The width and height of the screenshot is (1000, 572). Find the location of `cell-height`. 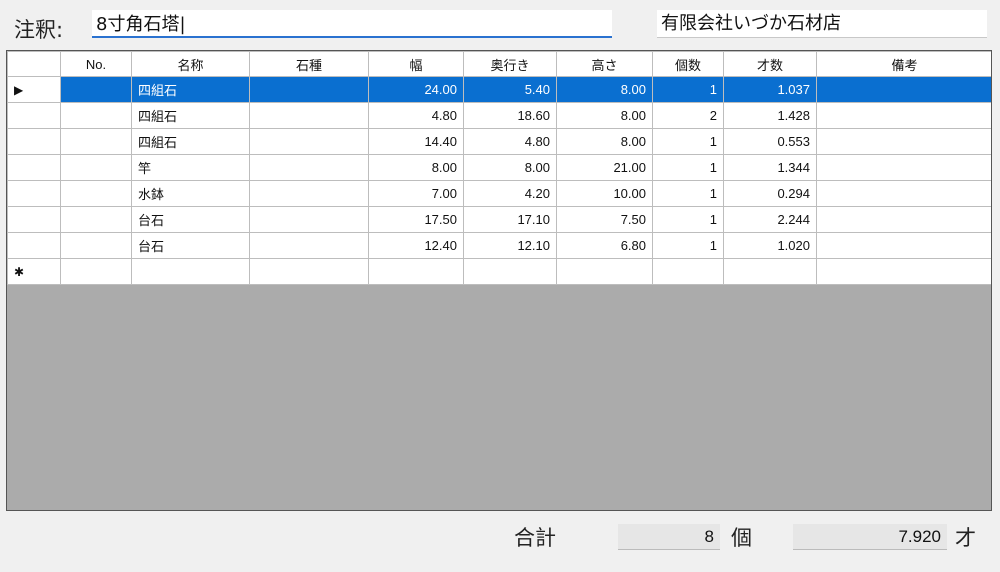

cell-height is located at coordinates (604, 271).